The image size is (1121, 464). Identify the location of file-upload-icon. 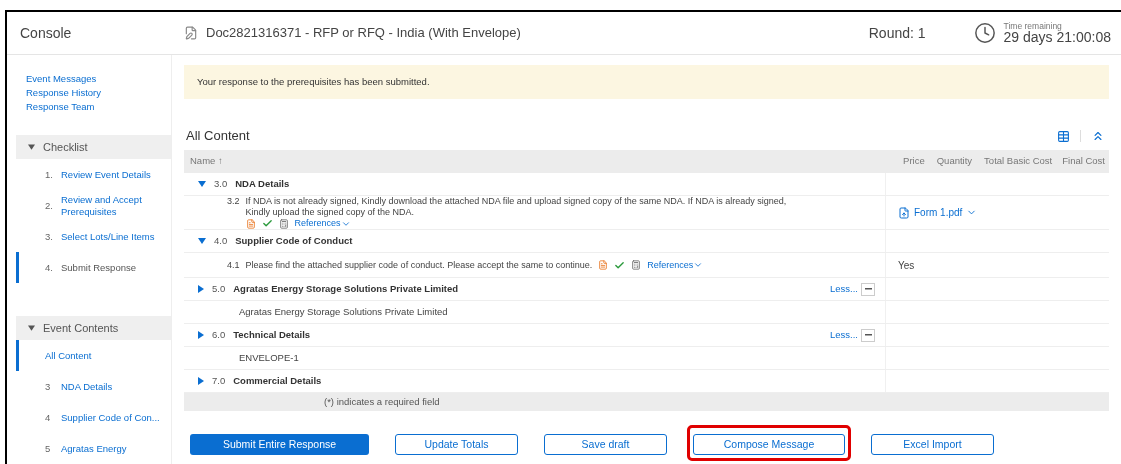
(904, 212).